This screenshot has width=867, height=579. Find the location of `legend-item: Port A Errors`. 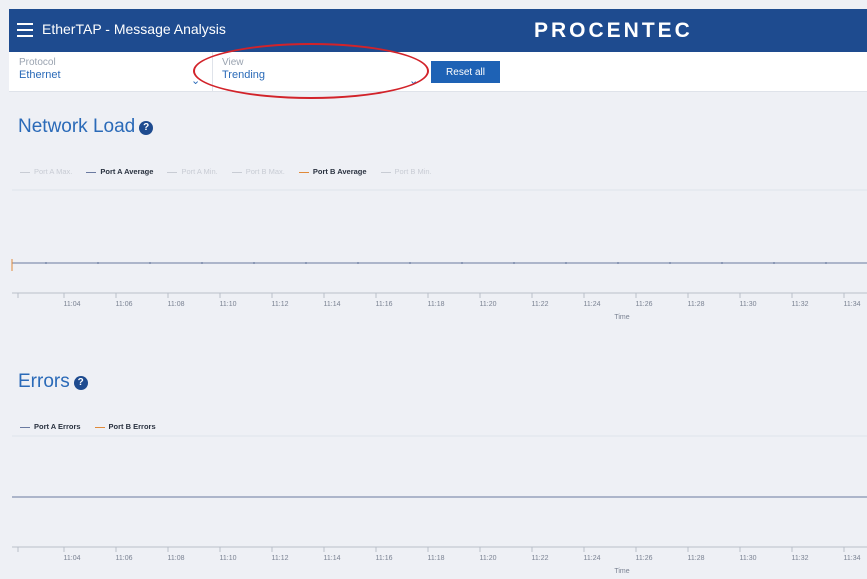

legend-item: Port A Errors is located at coordinates (50, 426).